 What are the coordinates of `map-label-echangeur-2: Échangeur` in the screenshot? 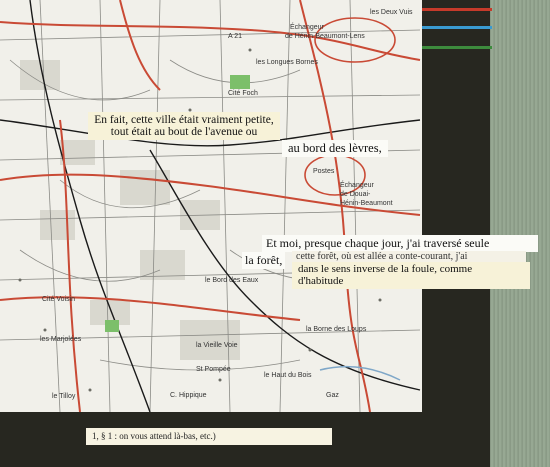 It's located at (357, 185).